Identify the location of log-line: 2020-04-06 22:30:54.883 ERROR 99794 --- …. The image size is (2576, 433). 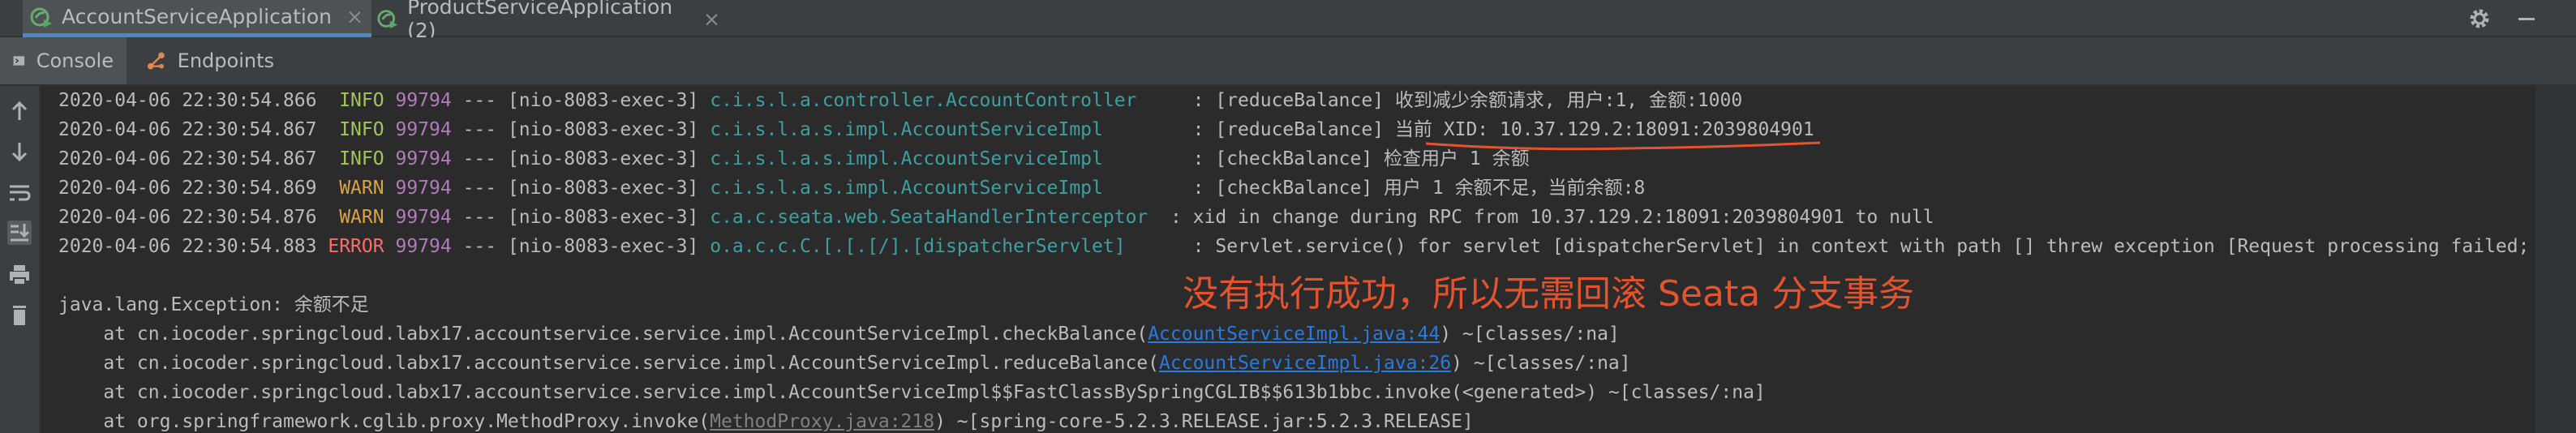
(1294, 246).